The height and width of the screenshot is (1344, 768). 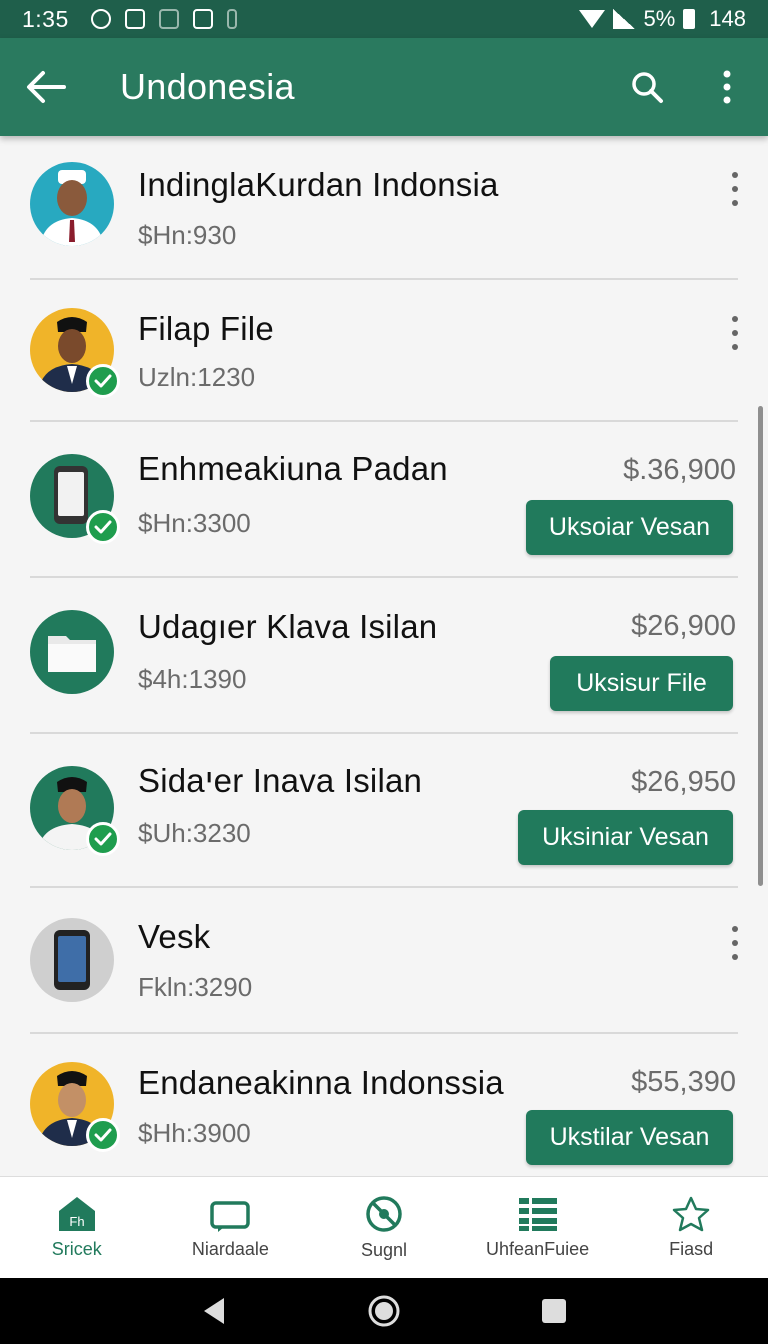 I want to click on item-subtitle: $Hn:930, so click(x=187, y=235).